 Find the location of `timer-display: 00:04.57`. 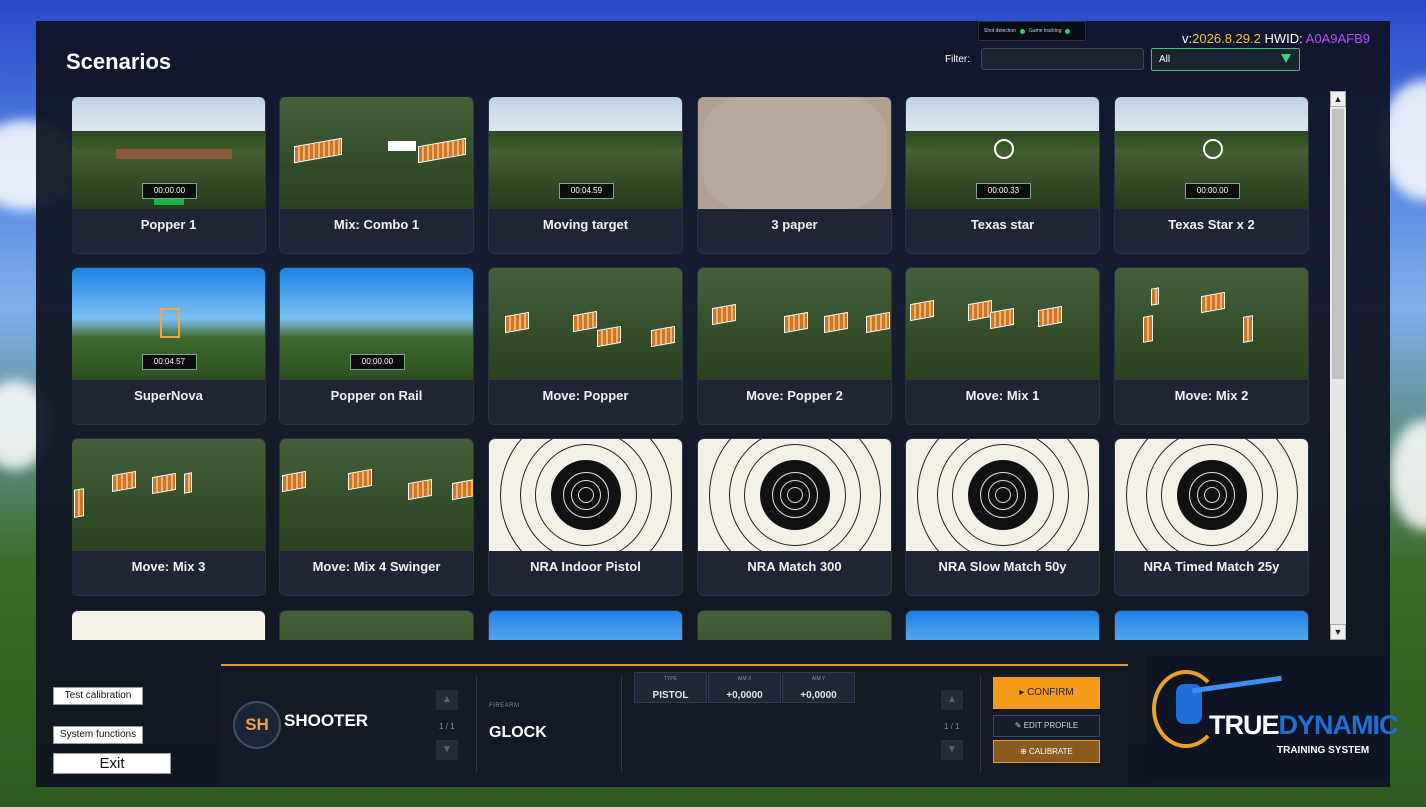

timer-display: 00:04.57 is located at coordinates (169, 362).